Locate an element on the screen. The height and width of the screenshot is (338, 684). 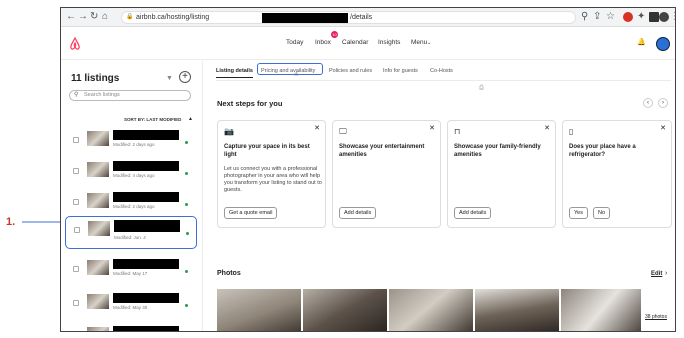
tab-info-for-guests: Info for guests is located at coordinates (400, 71).